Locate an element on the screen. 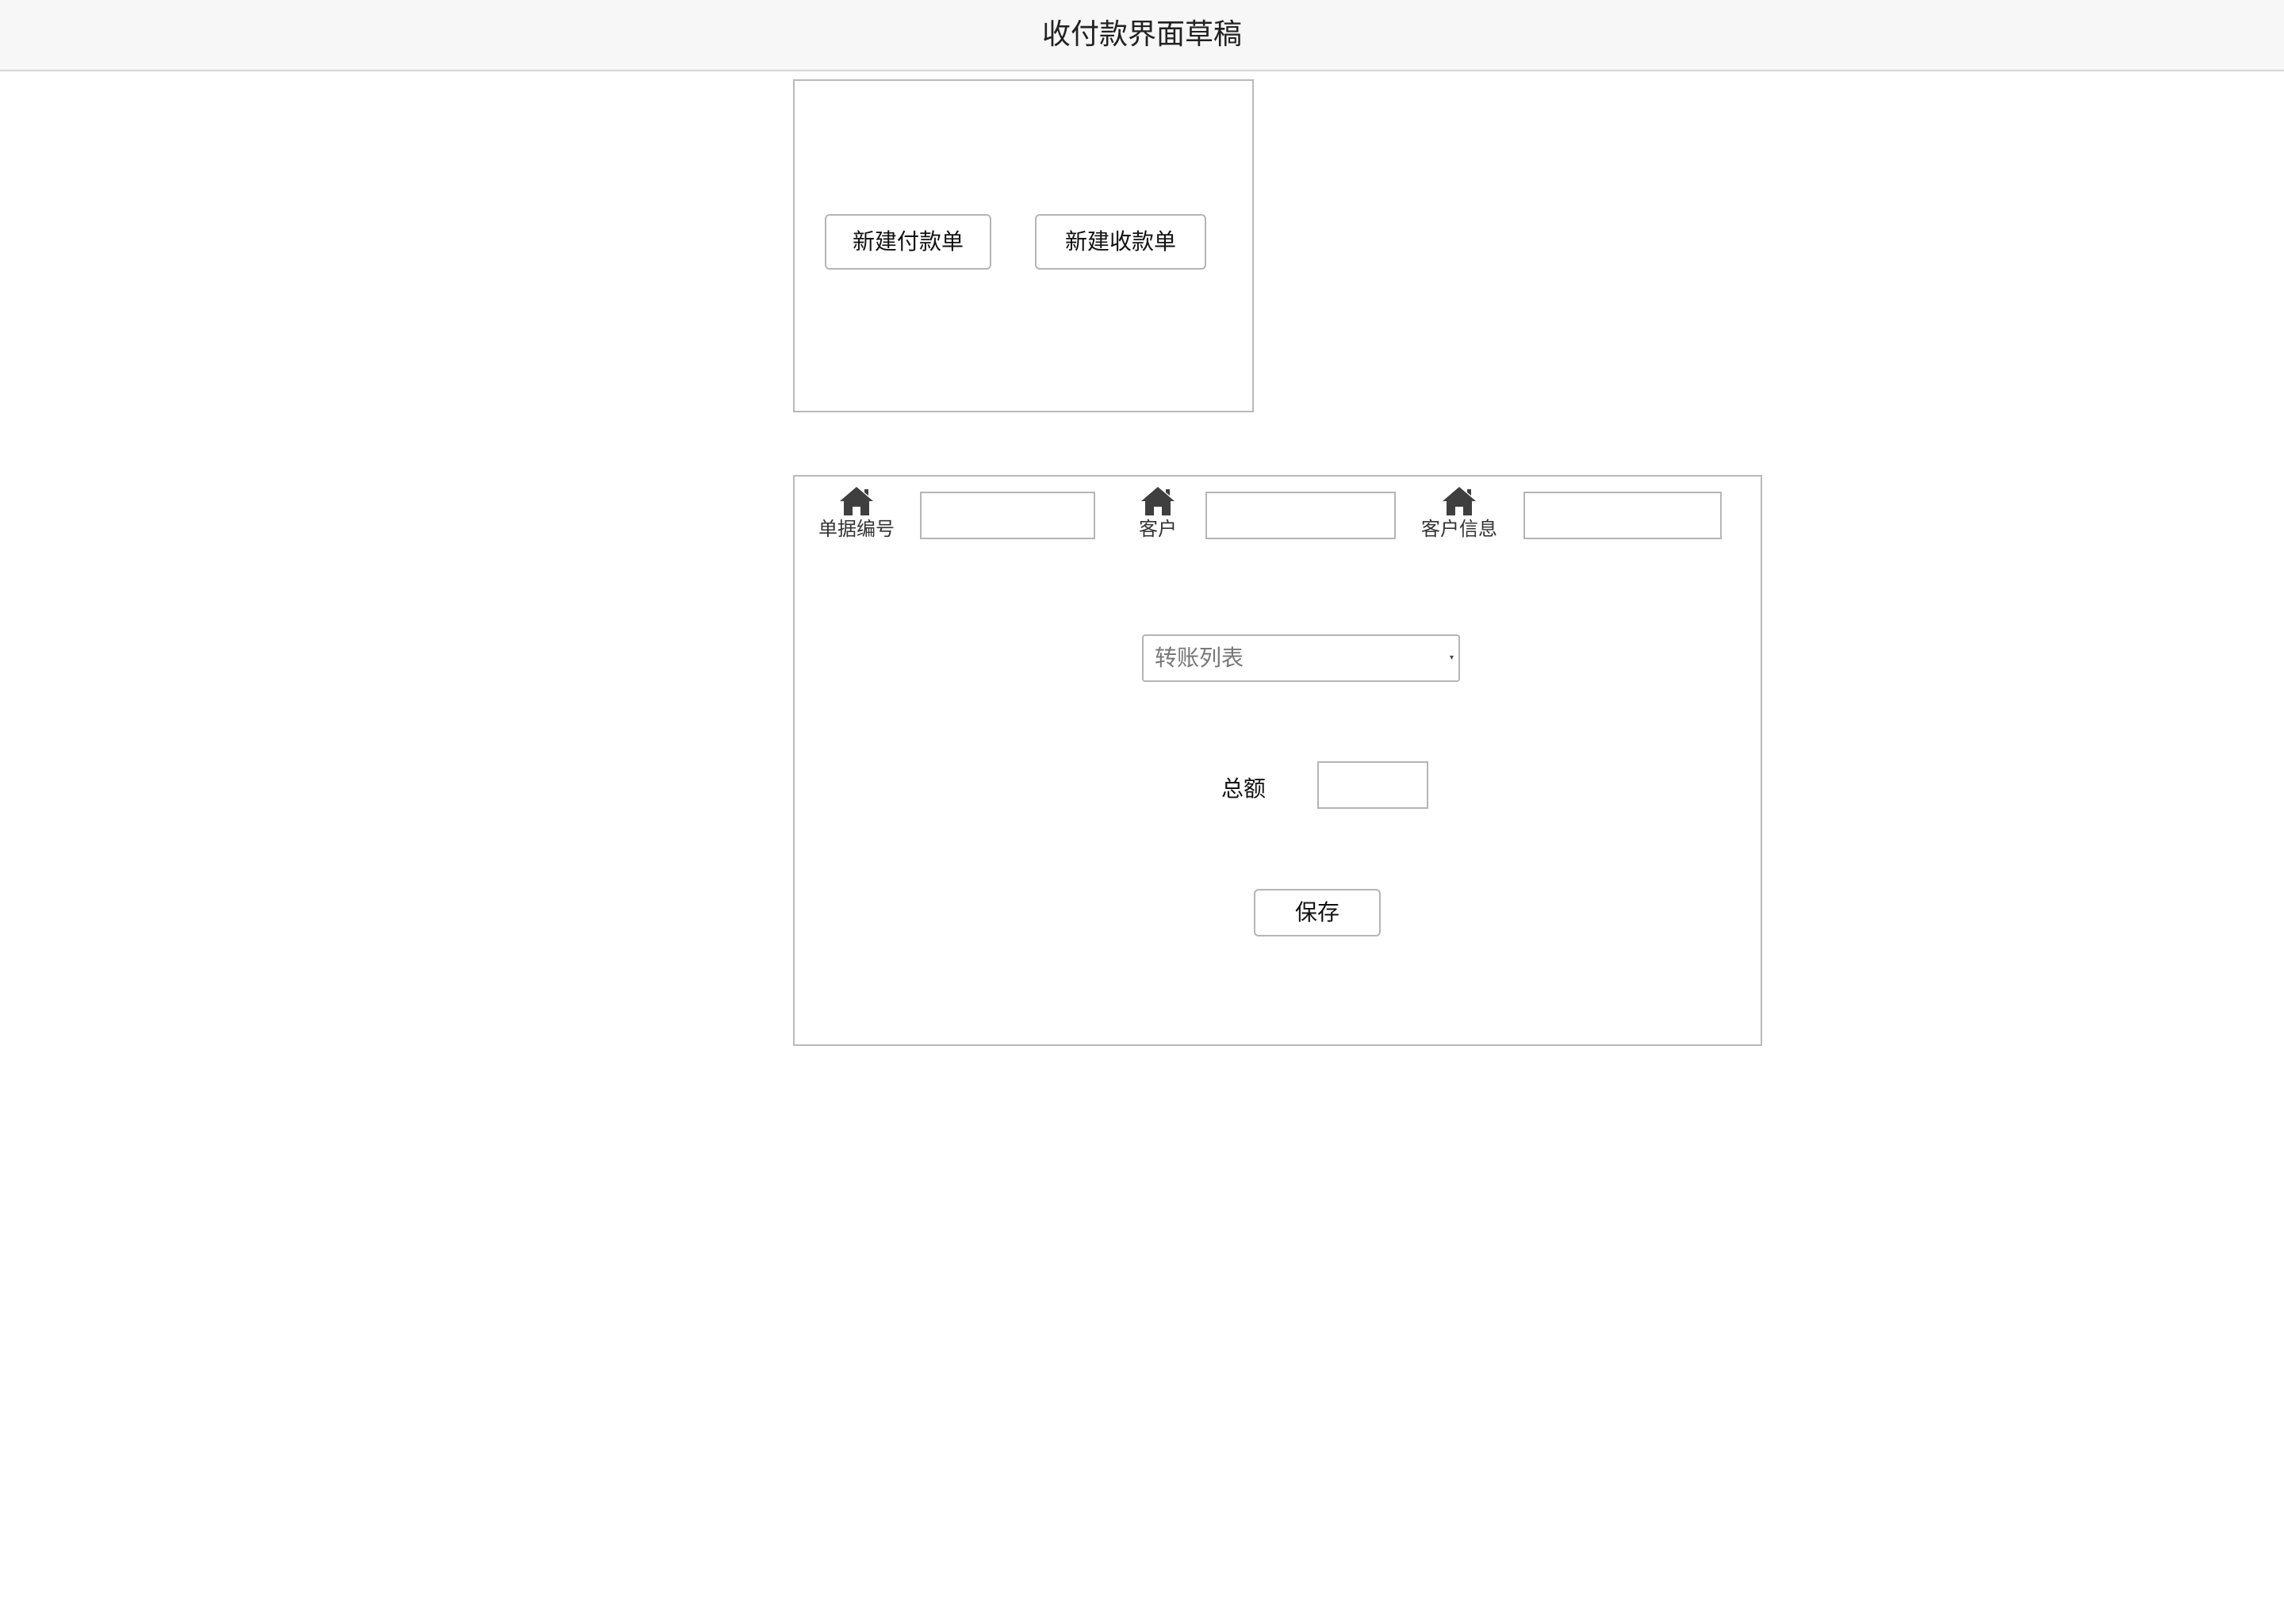  customer-info-label: 客户信息 is located at coordinates (1459, 529).